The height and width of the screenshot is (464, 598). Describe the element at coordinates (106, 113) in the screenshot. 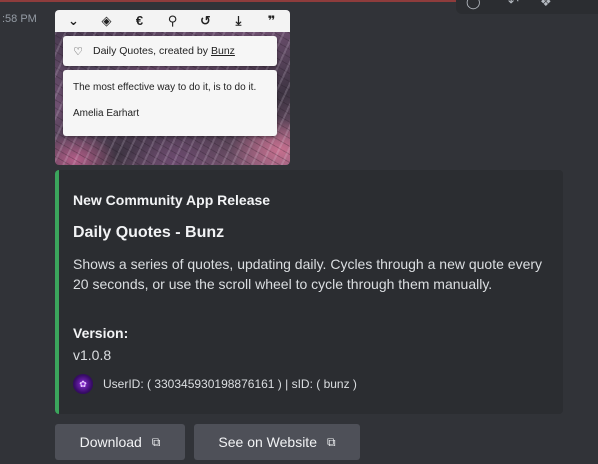

I see `quote-author: Amelia Earhart` at that location.